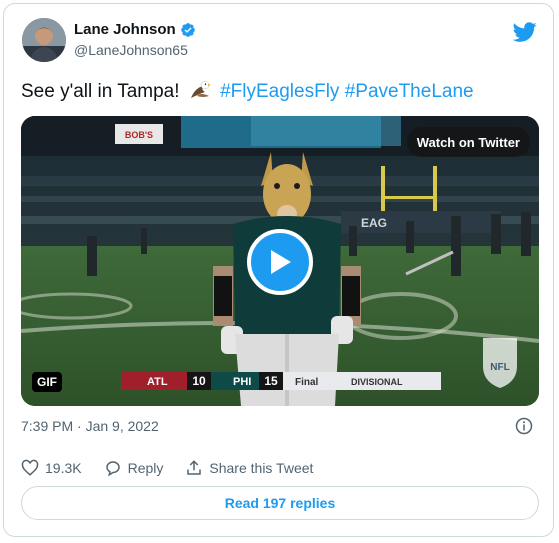  Describe the element at coordinates (409, 91) in the screenshot. I see `hashtag-pavethelane: #PaveTheLane` at that location.